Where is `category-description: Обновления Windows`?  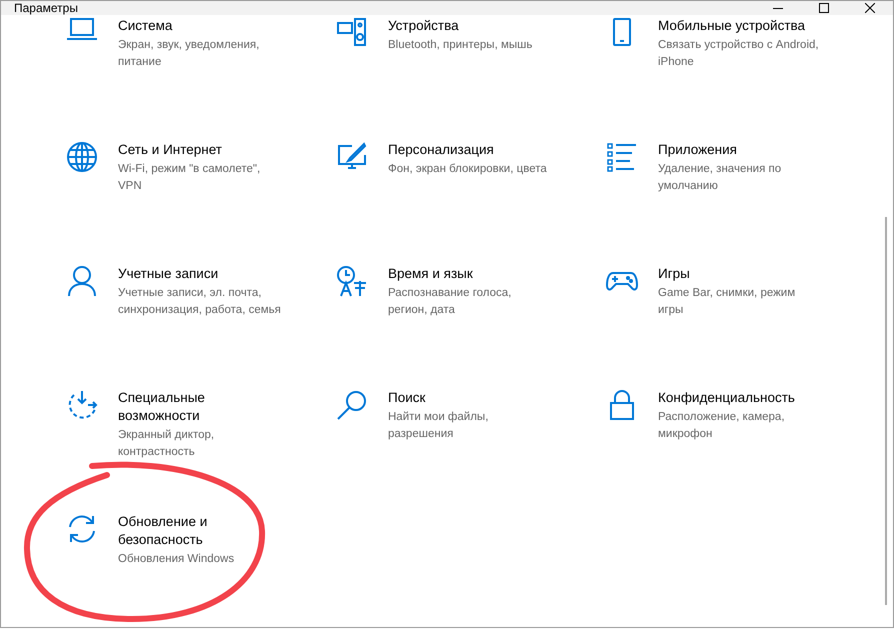
category-description: Обновления Windows is located at coordinates (177, 559).